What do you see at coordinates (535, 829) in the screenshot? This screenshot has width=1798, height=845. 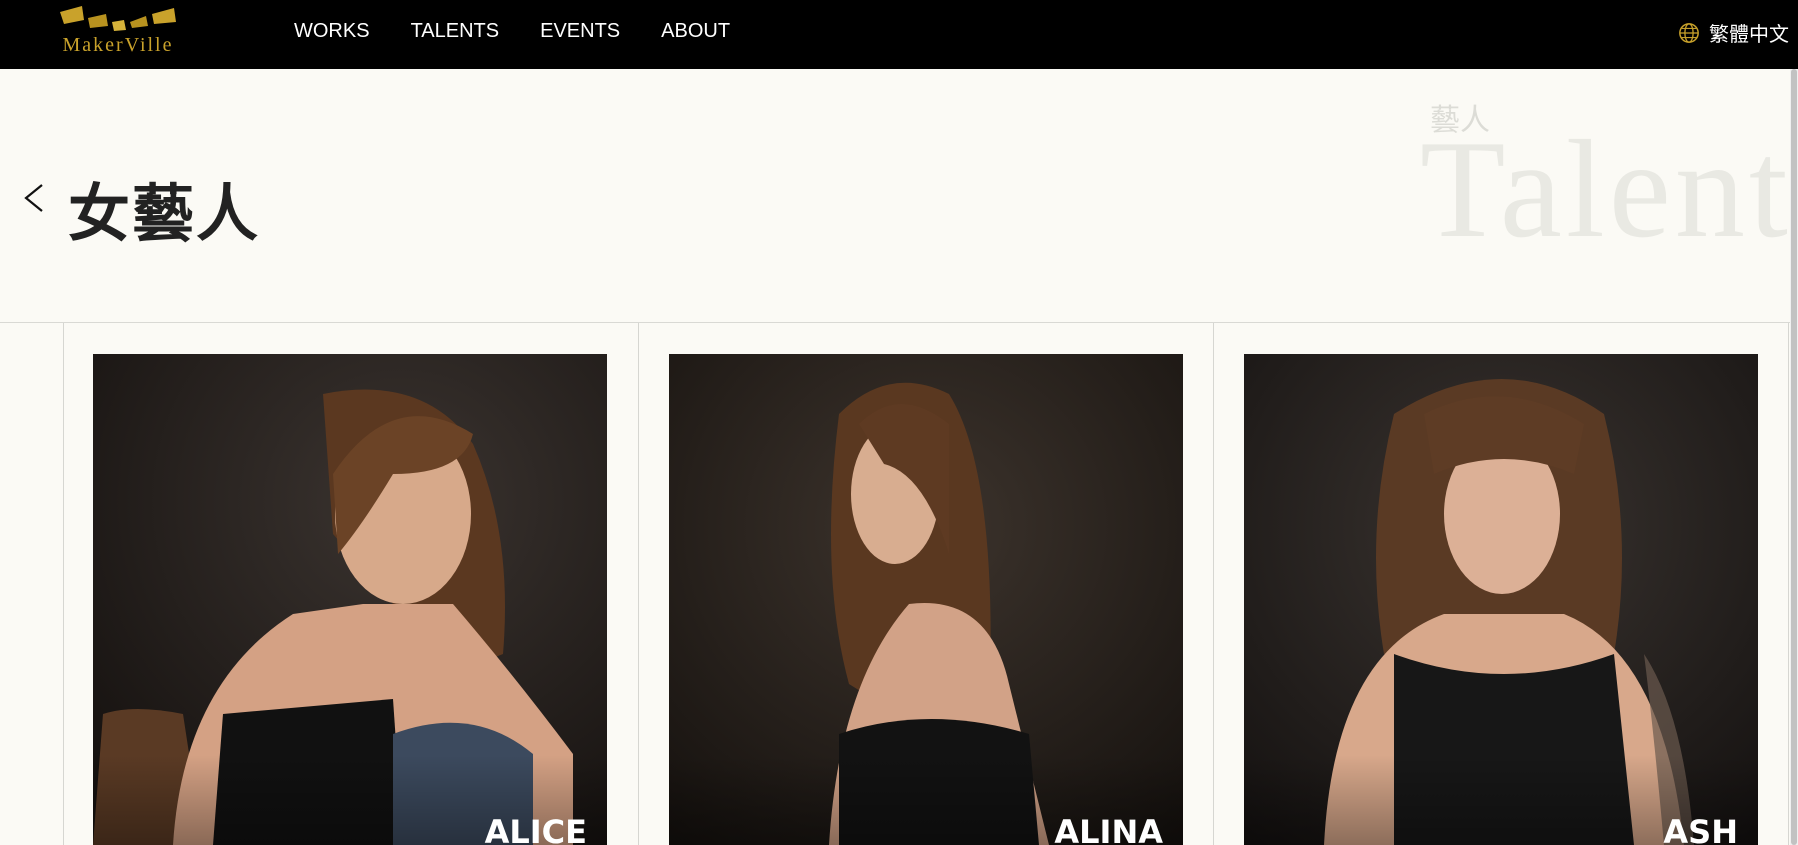 I see `talent-name: ALICE` at bounding box center [535, 829].